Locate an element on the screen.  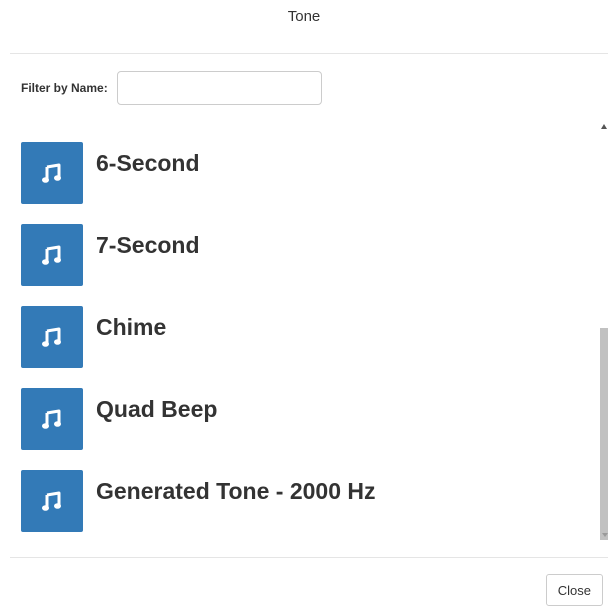
scroll-down-arrow-icon is located at coordinates (605, 535).